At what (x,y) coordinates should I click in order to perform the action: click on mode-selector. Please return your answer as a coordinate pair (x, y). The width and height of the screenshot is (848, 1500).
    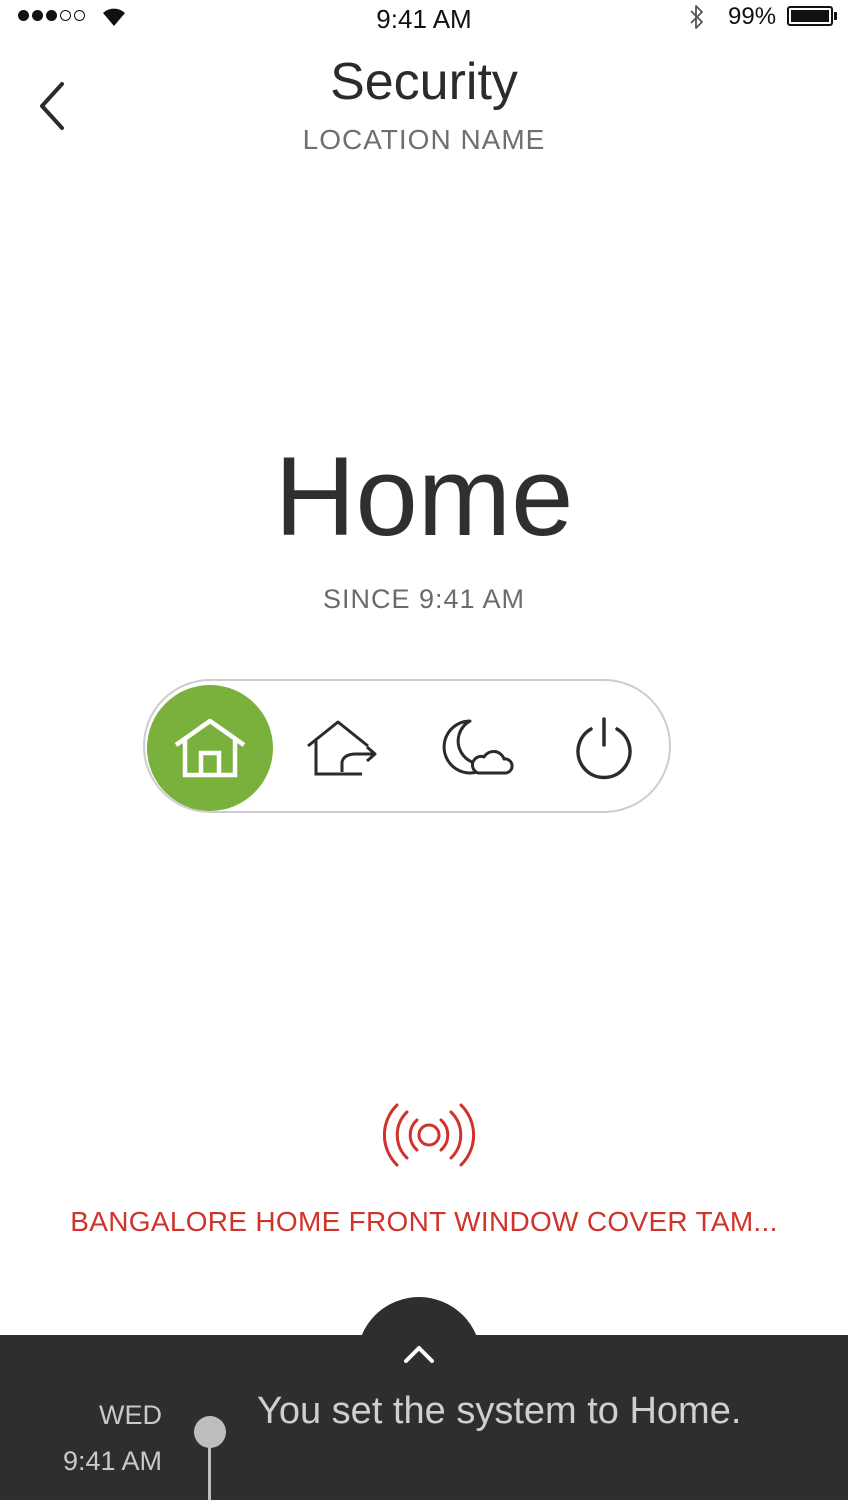
    Looking at the image, I should click on (407, 746).